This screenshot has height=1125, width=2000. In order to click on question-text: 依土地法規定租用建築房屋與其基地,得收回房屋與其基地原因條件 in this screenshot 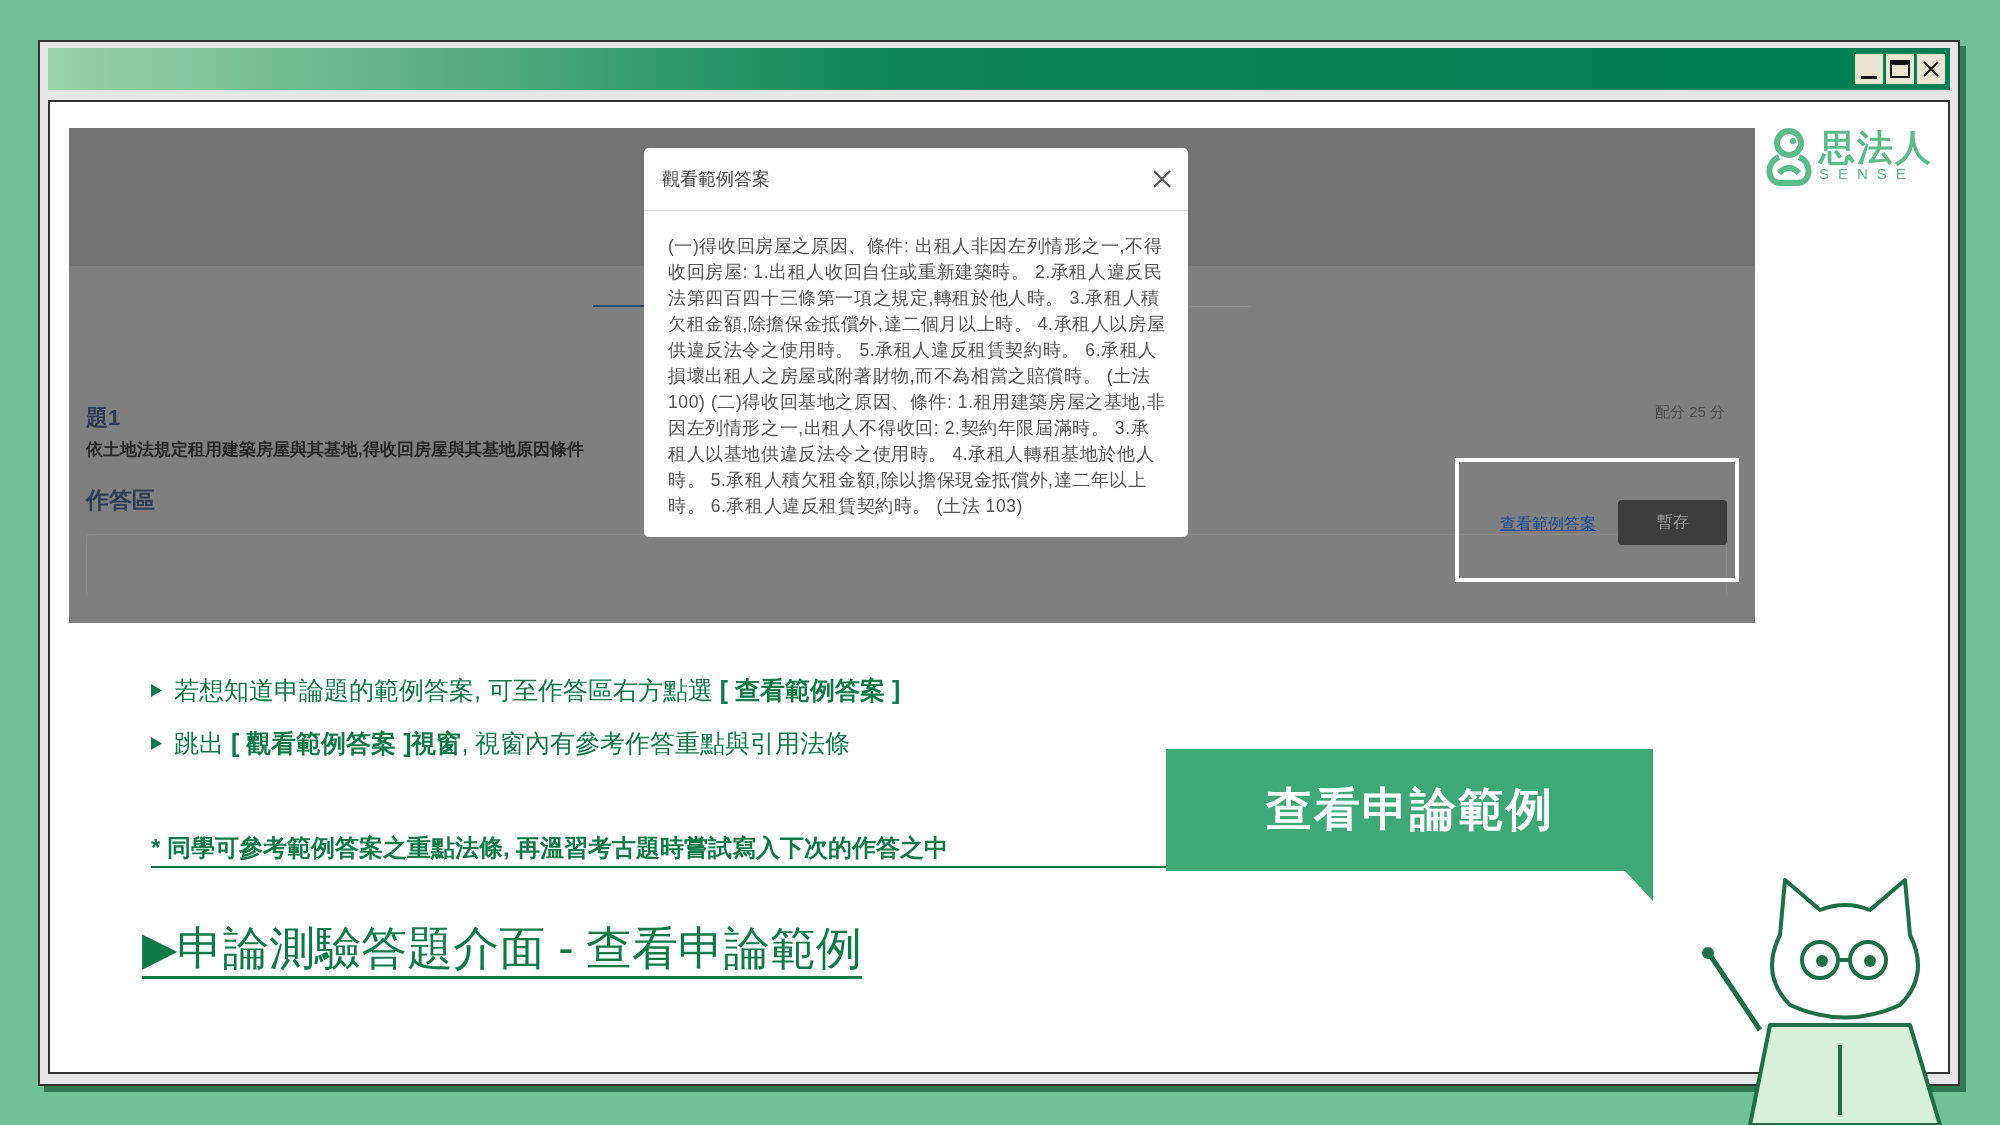, I will do `click(335, 449)`.